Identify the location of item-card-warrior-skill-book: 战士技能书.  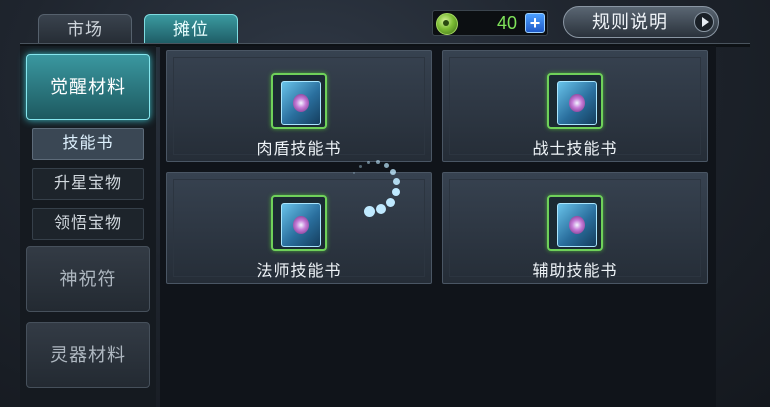
(575, 106).